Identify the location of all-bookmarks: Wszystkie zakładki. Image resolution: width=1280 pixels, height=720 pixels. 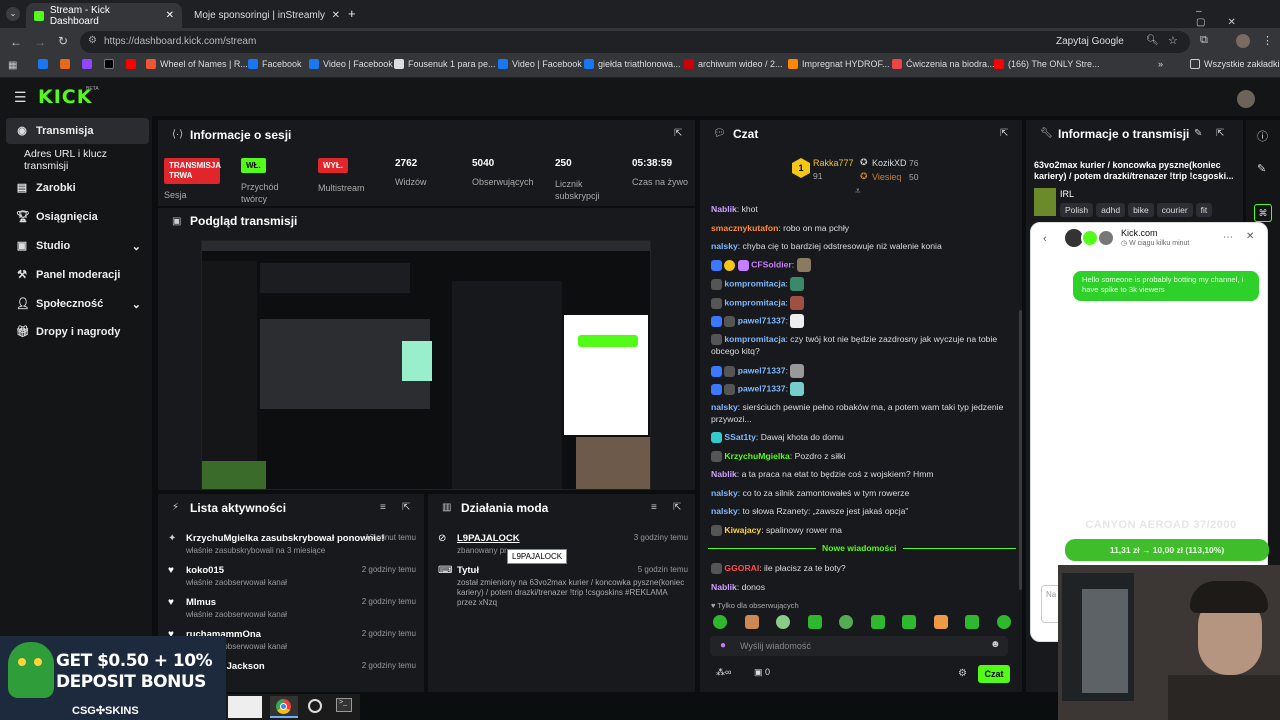
(1235, 64).